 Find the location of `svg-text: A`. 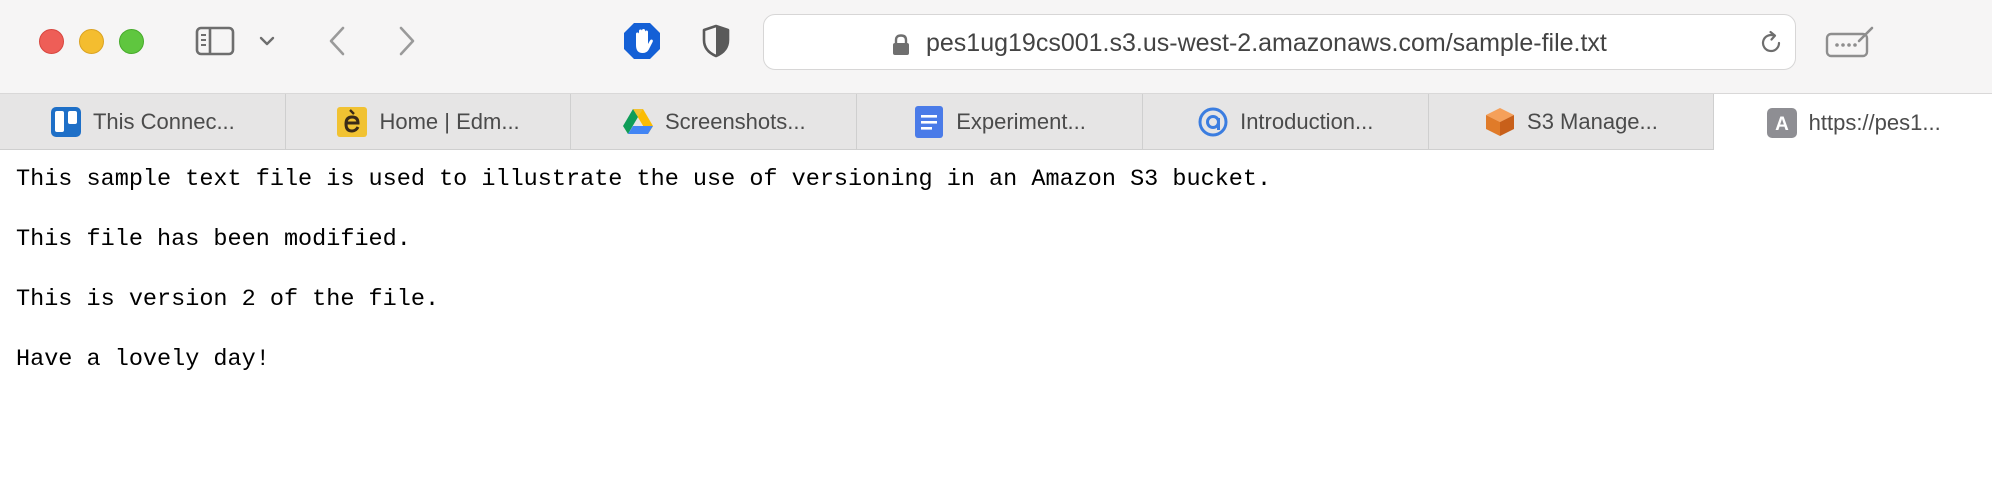

svg-text: A is located at coordinates (1782, 124).